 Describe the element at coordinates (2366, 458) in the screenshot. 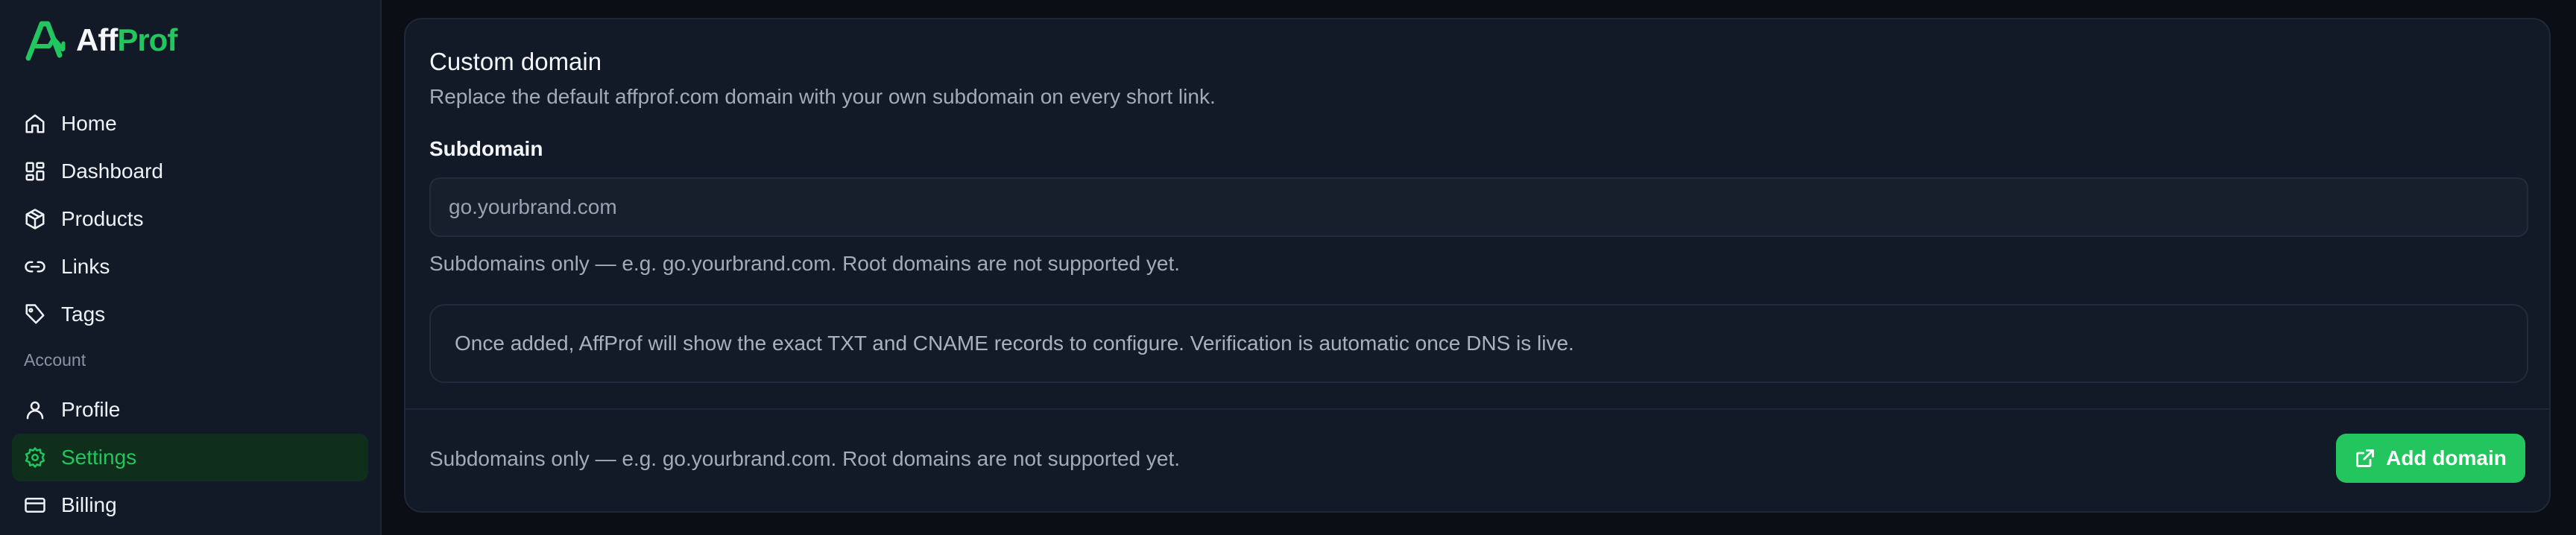

I see `external-link-icon` at that location.